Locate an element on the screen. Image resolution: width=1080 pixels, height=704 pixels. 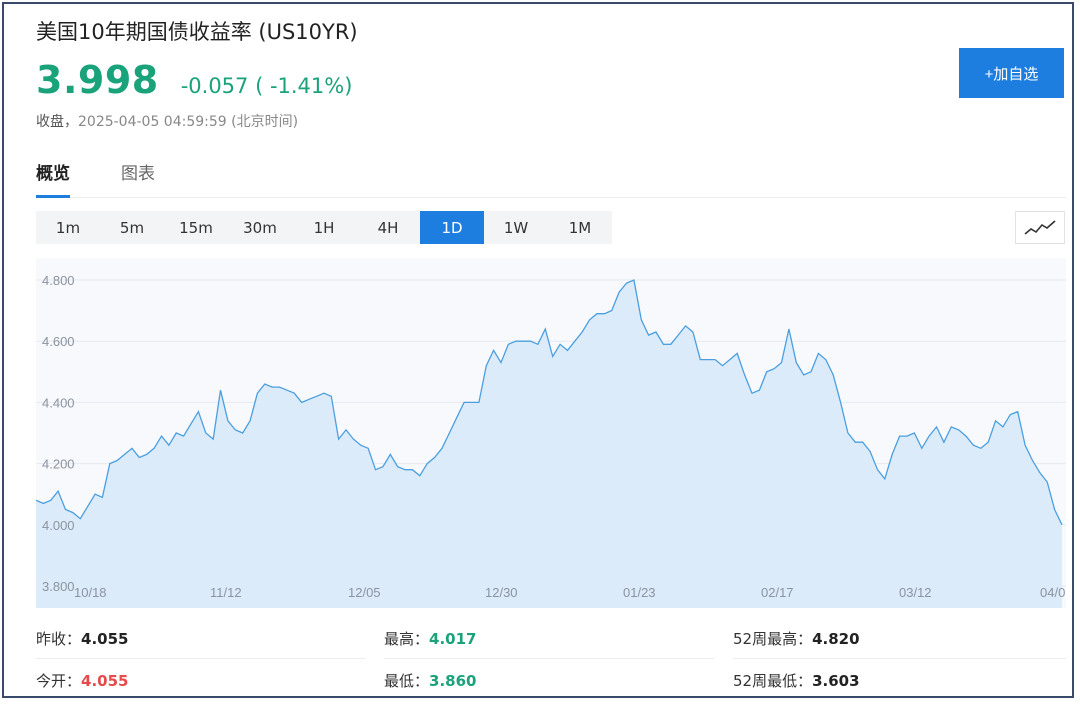
market-status: 收盘，2025-04-05 04:59:59 (北京时间) is located at coordinates (167, 121).